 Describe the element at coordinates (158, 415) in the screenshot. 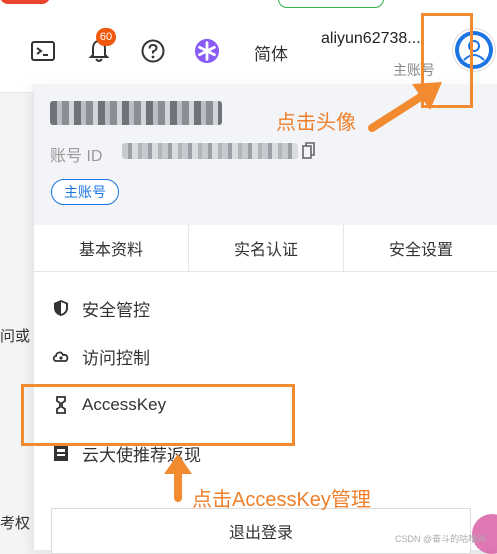

I see `accesskey-highlight-box` at that location.